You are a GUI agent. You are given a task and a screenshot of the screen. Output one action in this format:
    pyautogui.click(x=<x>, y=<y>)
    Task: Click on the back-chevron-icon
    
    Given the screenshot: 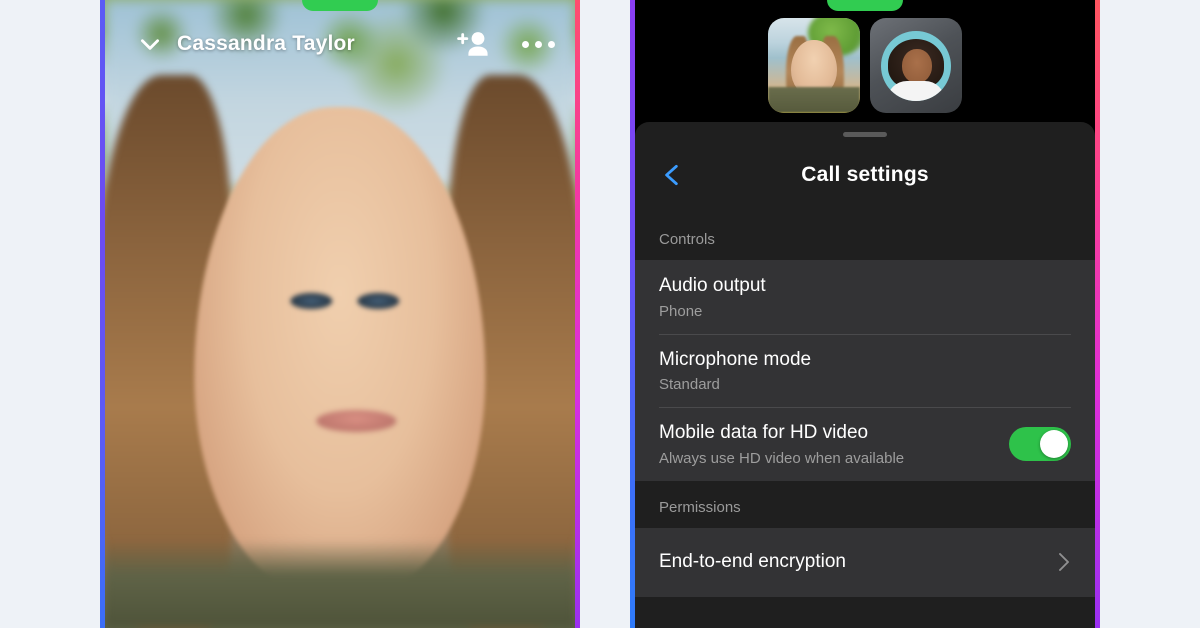 What is the action you would take?
    pyautogui.click(x=671, y=175)
    